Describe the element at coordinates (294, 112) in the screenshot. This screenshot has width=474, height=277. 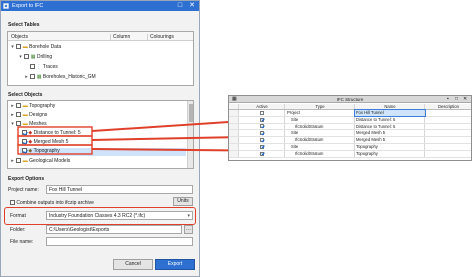
I see `type-value: Project` at that location.